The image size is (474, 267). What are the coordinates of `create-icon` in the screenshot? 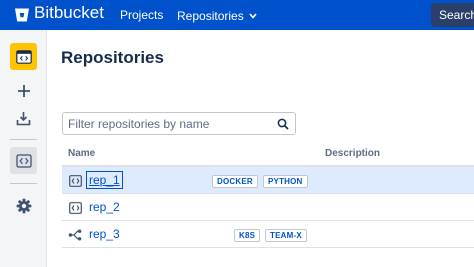 It's located at (23, 90).